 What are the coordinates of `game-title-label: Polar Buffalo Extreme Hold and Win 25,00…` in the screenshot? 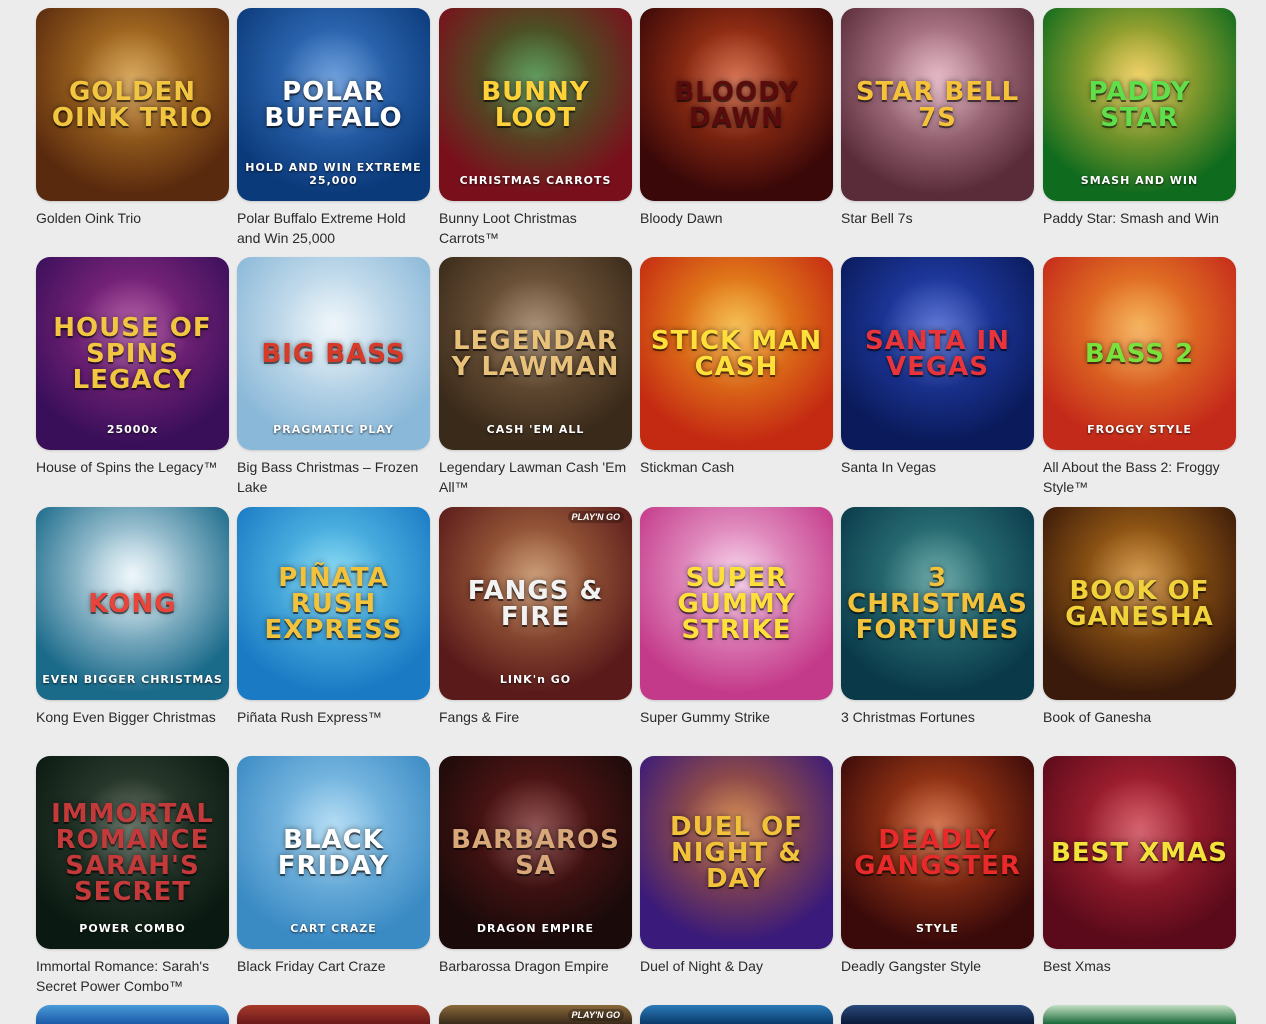 It's located at (332, 228).